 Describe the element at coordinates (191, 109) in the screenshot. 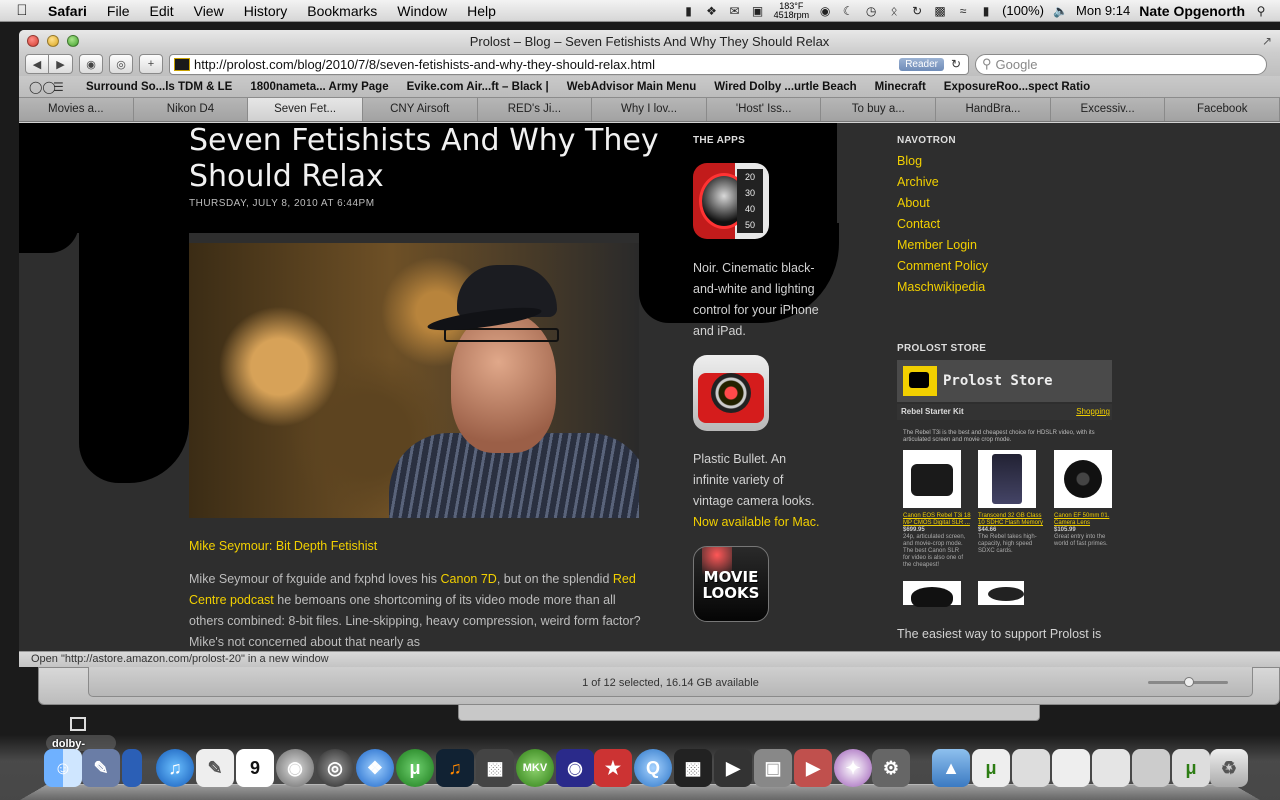

I see `tab: Nikon D4` at that location.